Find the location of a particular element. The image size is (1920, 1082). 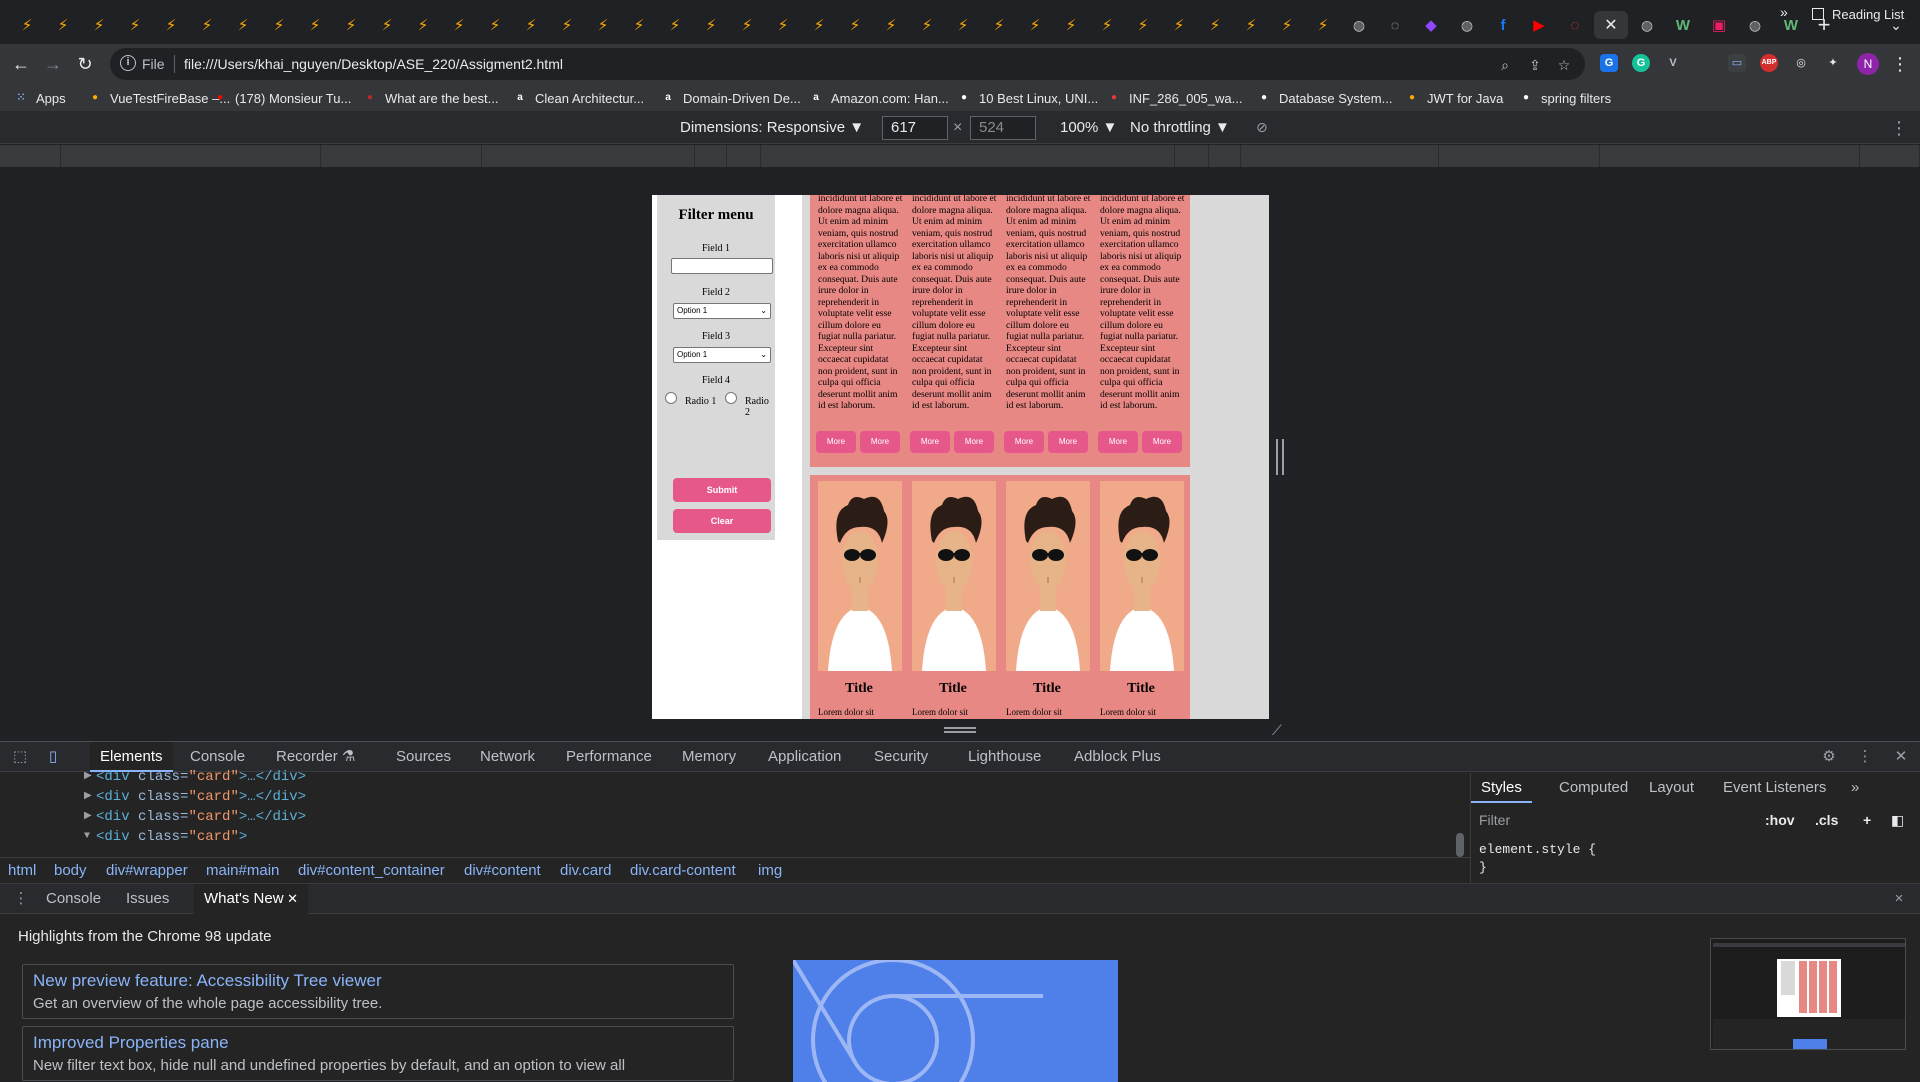

clear-button: Clear is located at coordinates (722, 521).